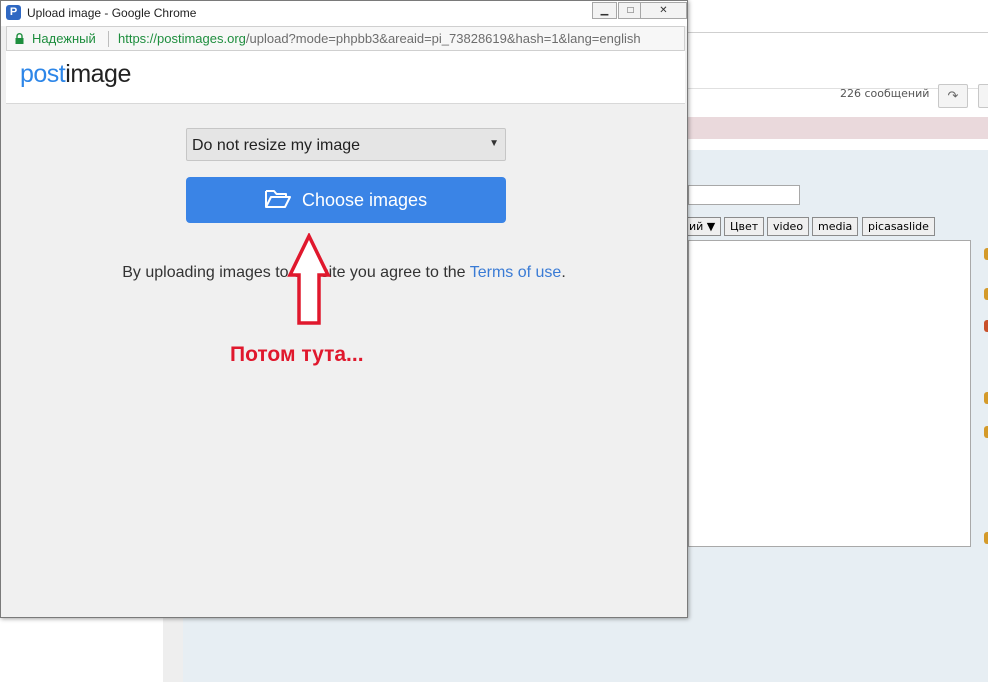  I want to click on folder-open-icon, so click(278, 199).